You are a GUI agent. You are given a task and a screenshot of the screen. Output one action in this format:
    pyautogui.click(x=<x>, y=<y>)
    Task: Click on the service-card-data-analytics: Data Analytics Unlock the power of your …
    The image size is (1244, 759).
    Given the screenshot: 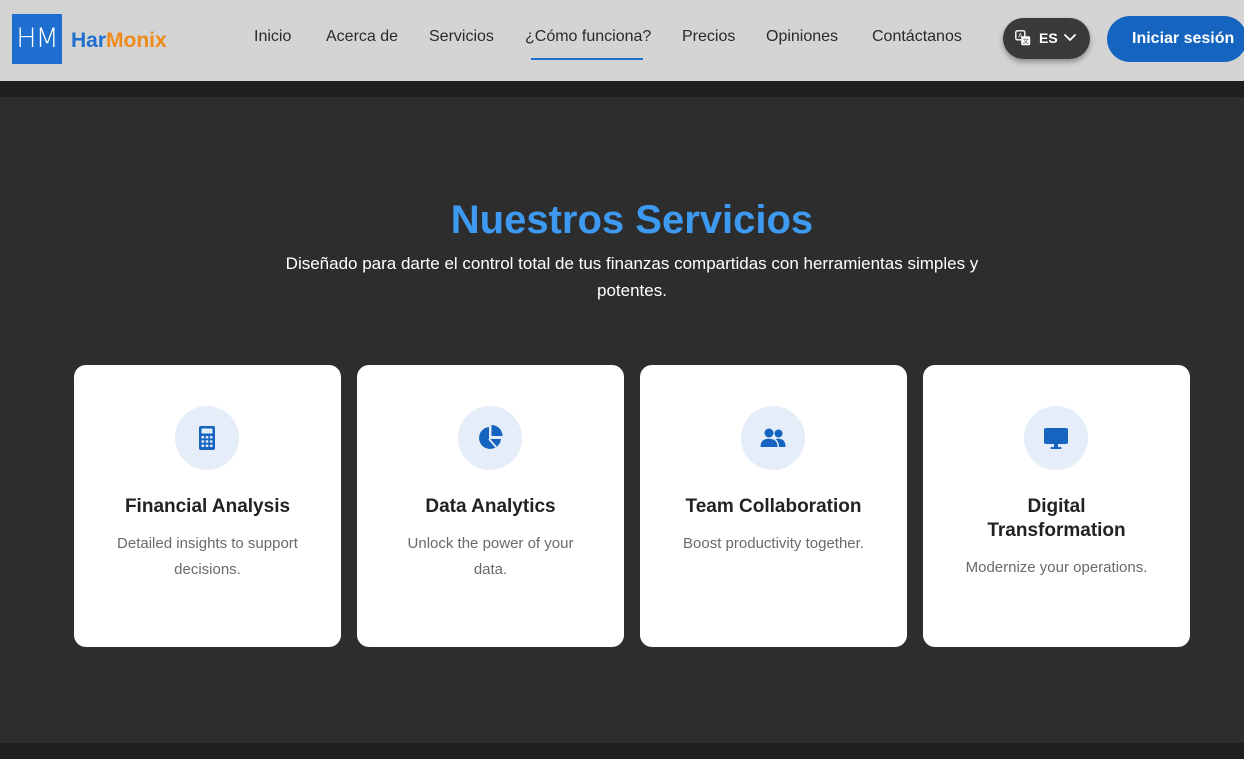 What is the action you would take?
    pyautogui.click(x=490, y=506)
    